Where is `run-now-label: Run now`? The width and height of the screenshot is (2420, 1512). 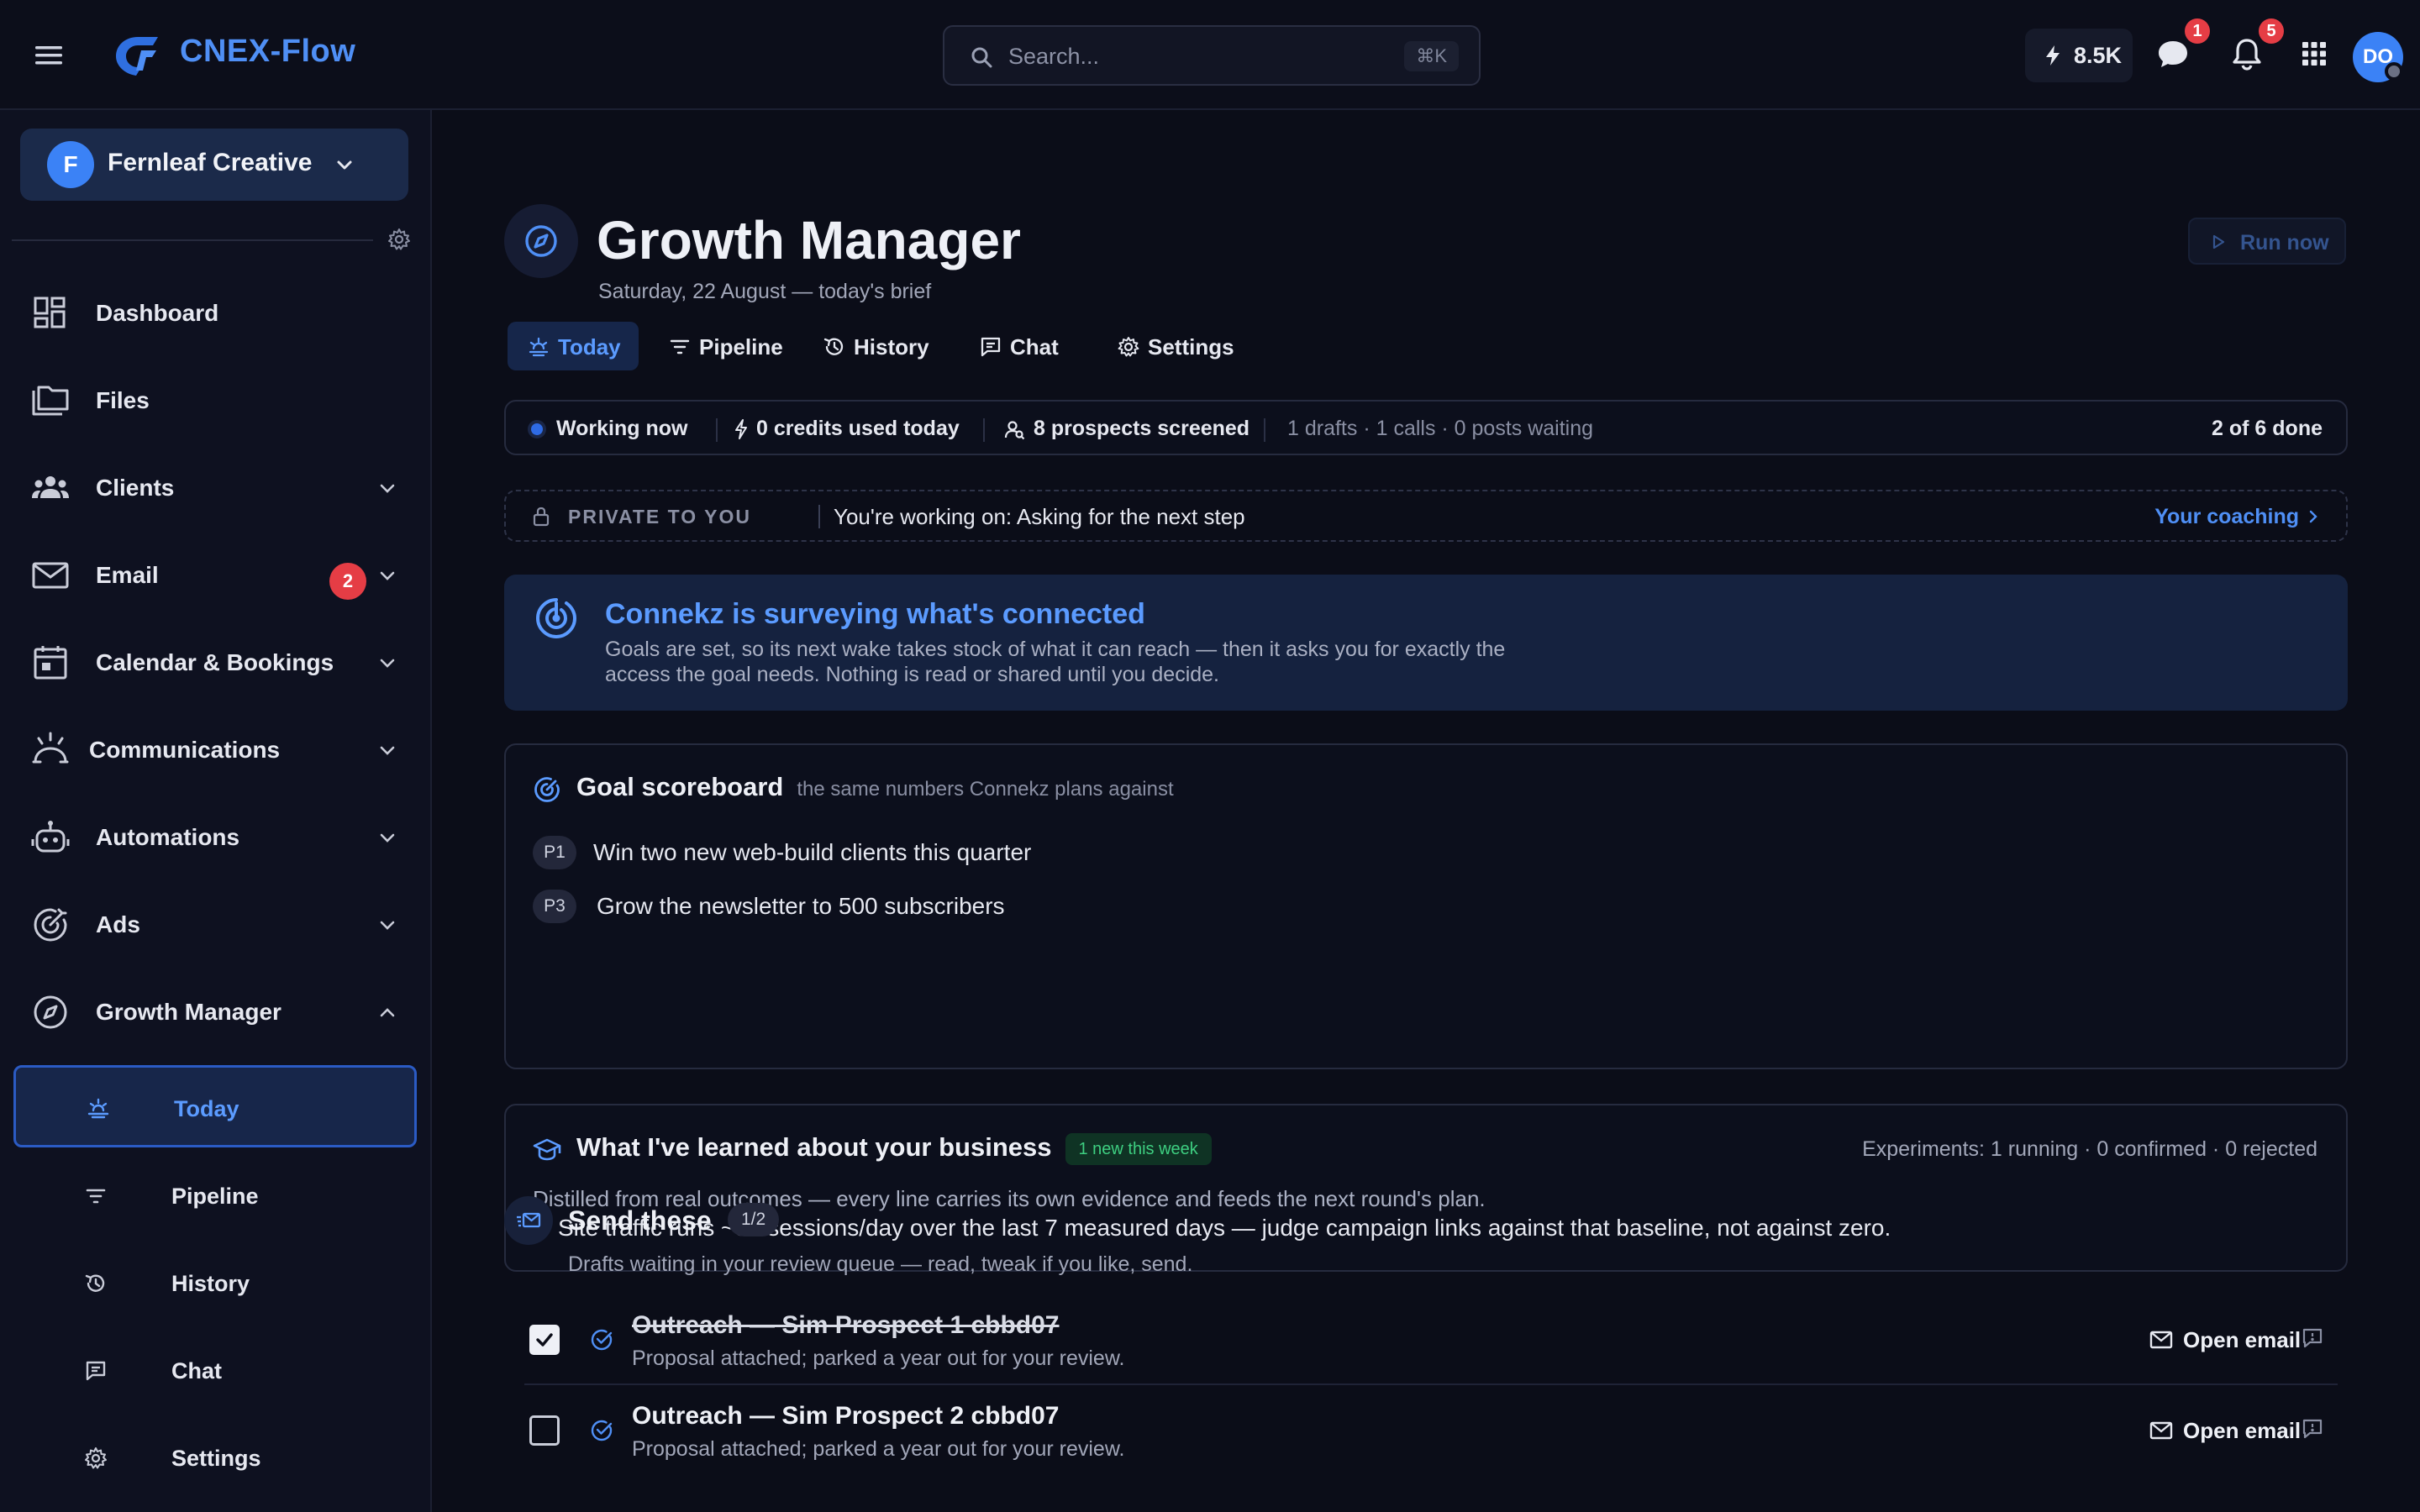 run-now-label: Run now is located at coordinates (2284, 243).